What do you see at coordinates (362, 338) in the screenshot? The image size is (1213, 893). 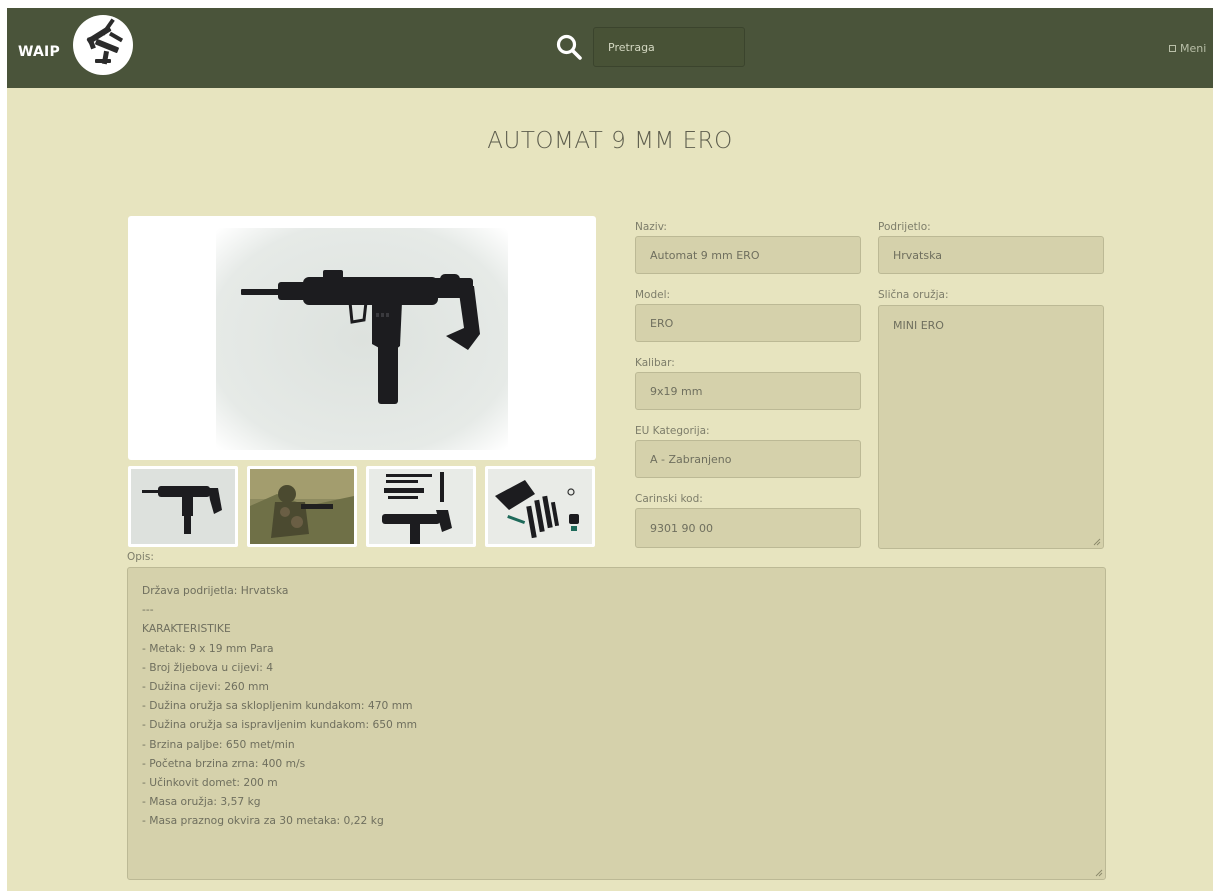 I see `main-weapon-image` at bounding box center [362, 338].